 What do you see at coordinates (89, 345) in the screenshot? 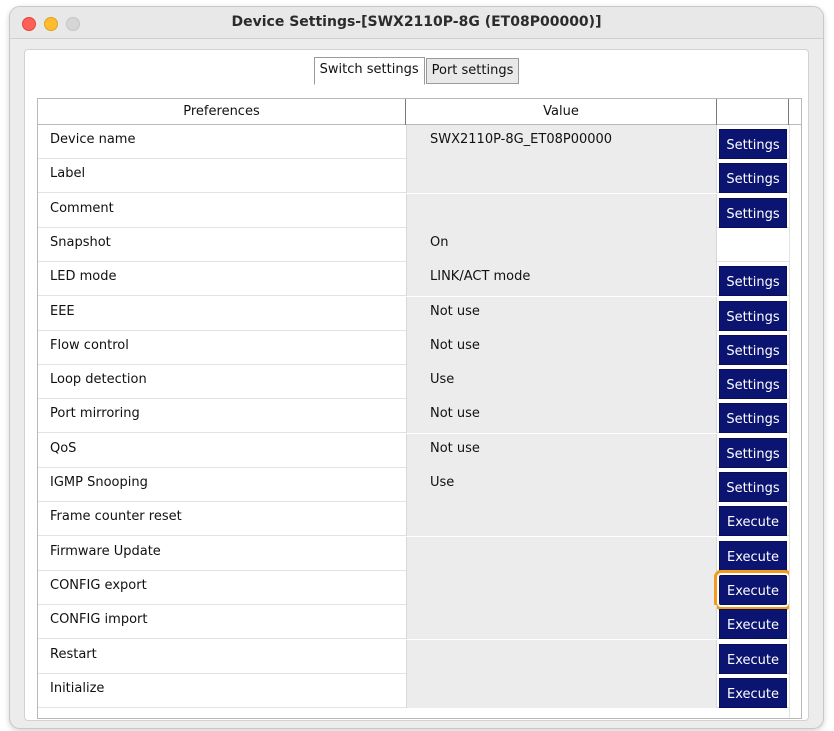
I see `preference-name: Flow control` at bounding box center [89, 345].